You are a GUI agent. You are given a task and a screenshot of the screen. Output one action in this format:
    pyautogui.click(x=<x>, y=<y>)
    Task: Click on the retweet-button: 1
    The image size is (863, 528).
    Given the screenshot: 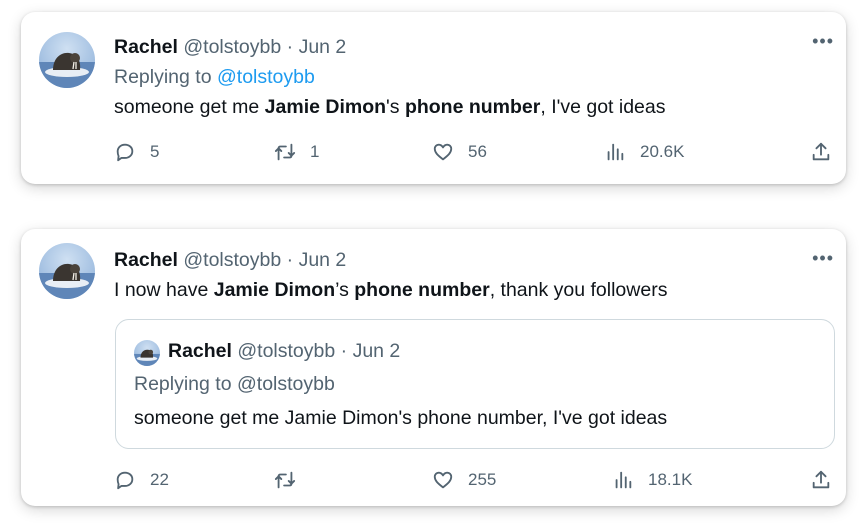 What is the action you would take?
    pyautogui.click(x=296, y=152)
    